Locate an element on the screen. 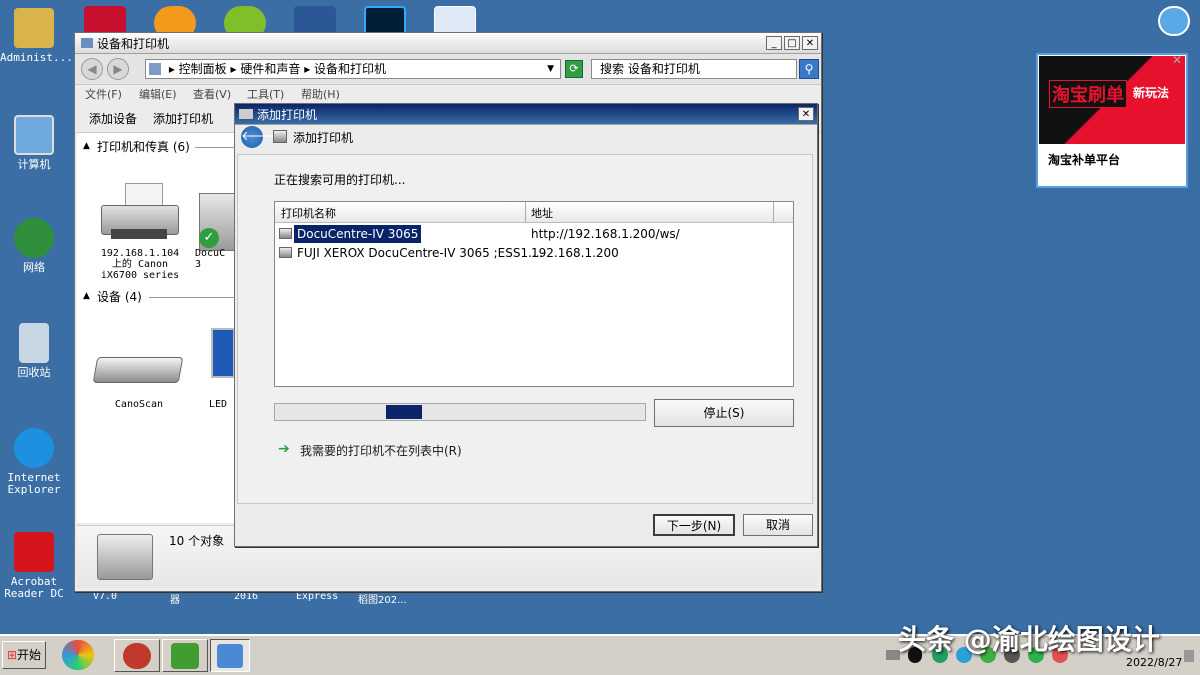 This screenshot has height=675, width=1200. user-folder-icon is located at coordinates (34, 28).